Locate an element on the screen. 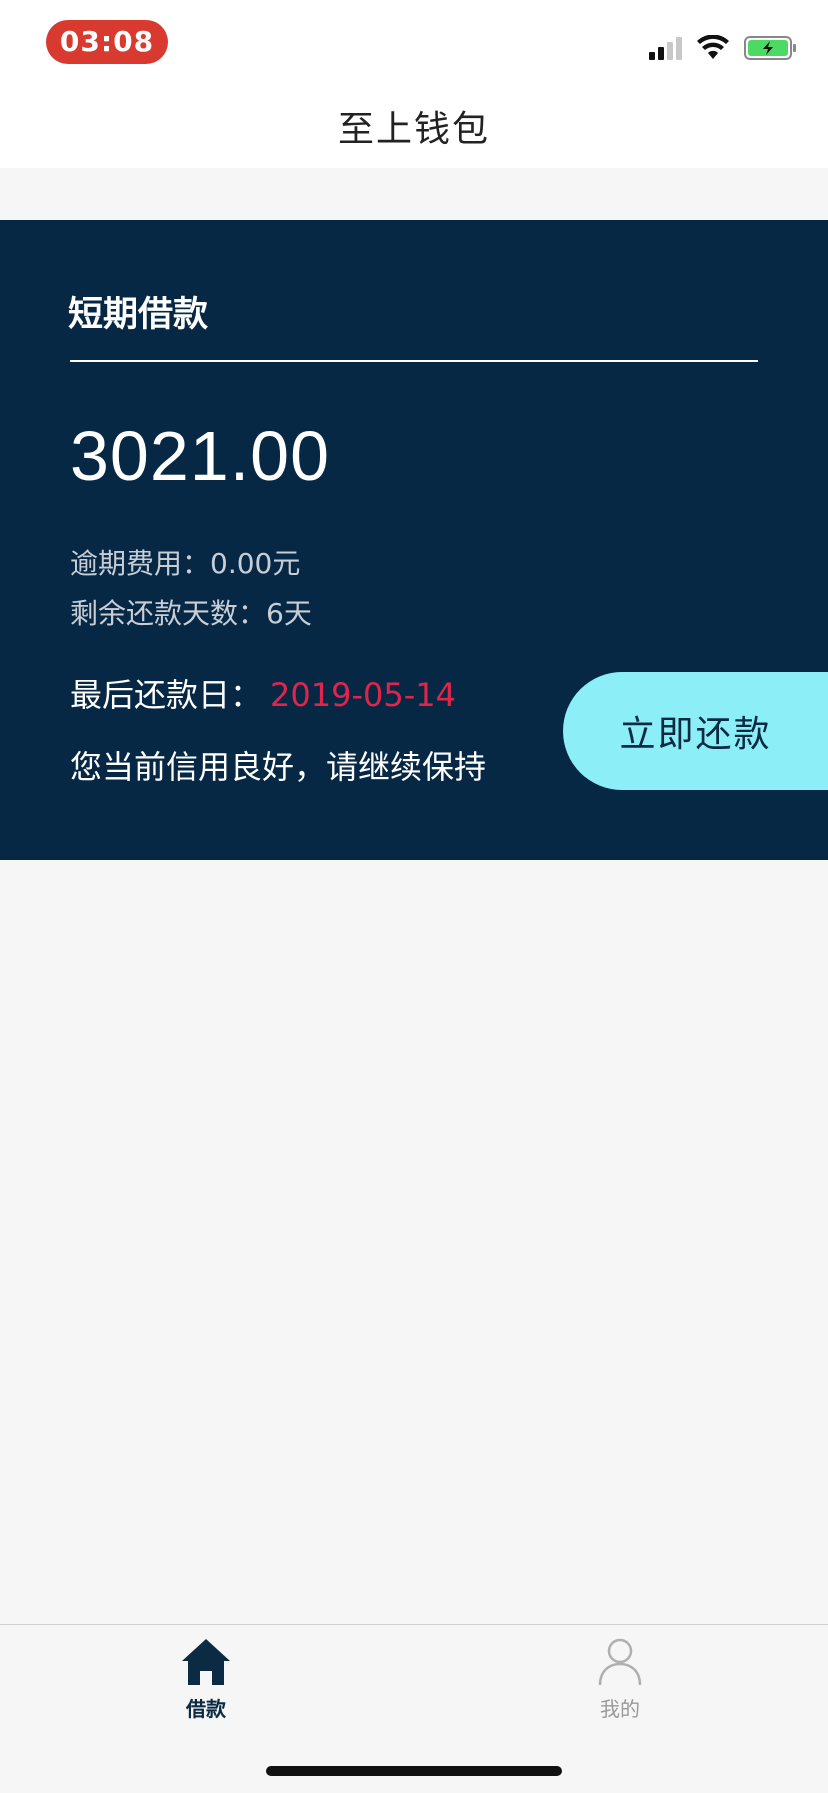 This screenshot has height=1793, width=828. status-icons is located at coordinates (723, 48).